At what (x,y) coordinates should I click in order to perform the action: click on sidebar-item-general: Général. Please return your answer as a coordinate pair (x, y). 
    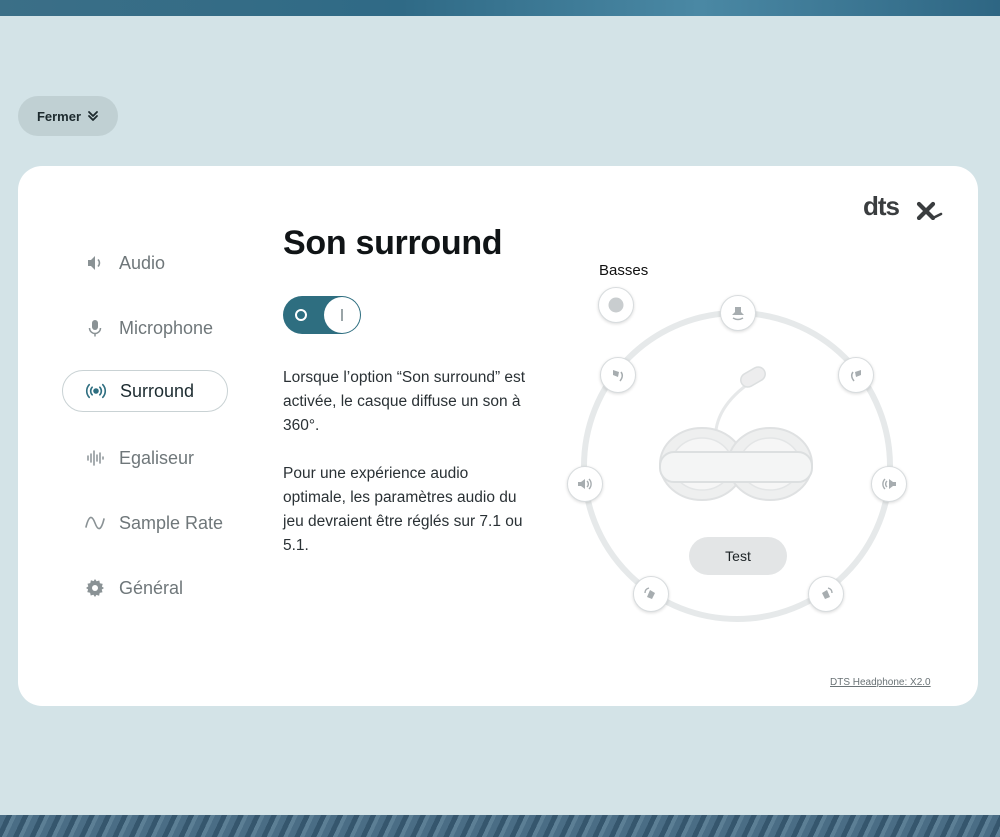
    Looking at the image, I should click on (145, 588).